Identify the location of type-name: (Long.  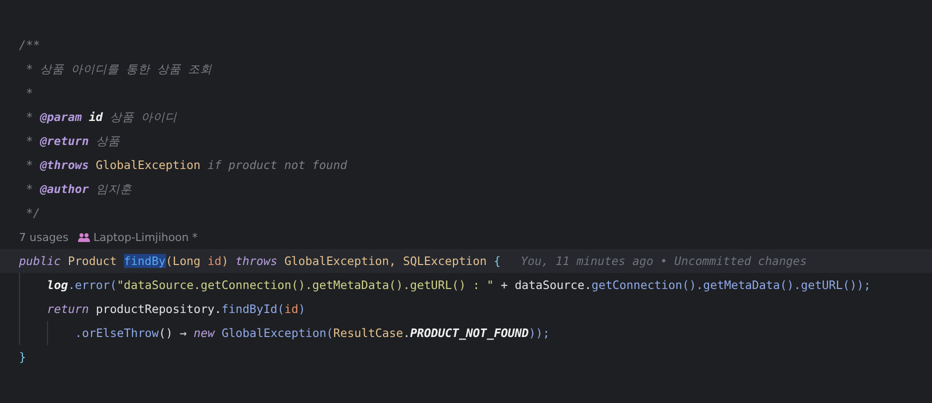
(184, 261).